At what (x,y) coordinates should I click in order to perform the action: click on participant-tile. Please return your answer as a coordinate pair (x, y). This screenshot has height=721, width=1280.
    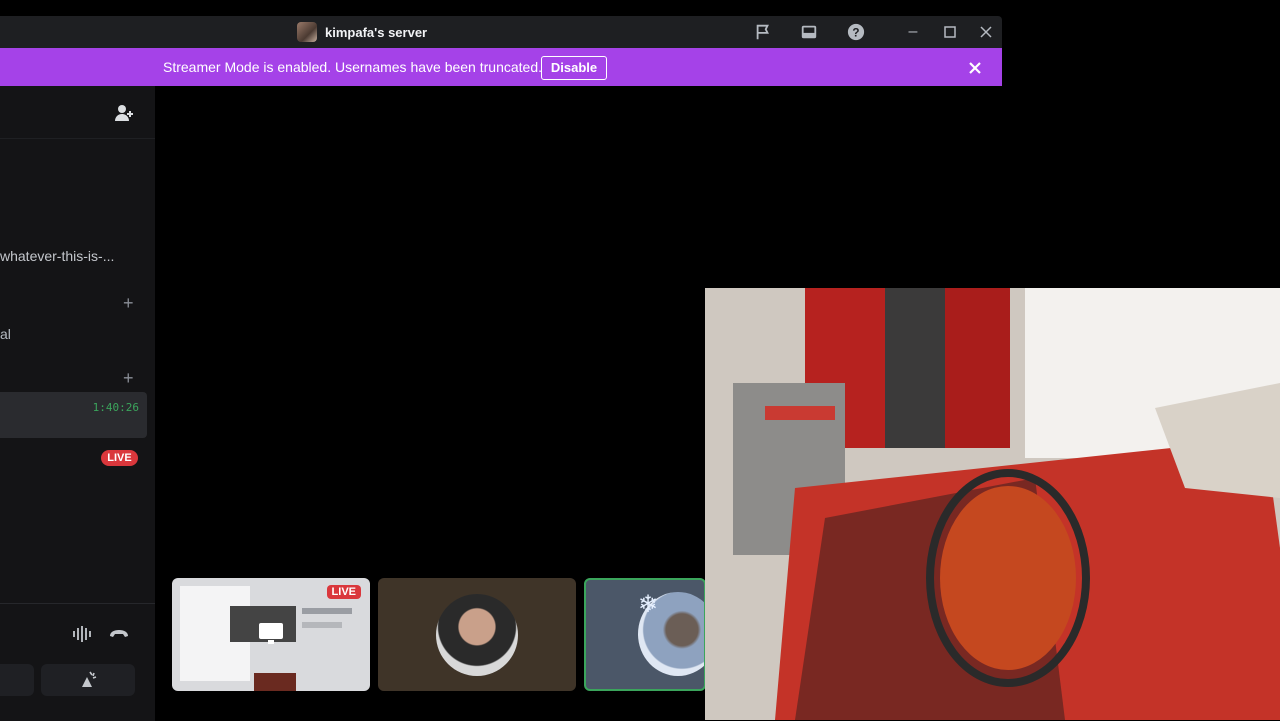
    Looking at the image, I should click on (477, 634).